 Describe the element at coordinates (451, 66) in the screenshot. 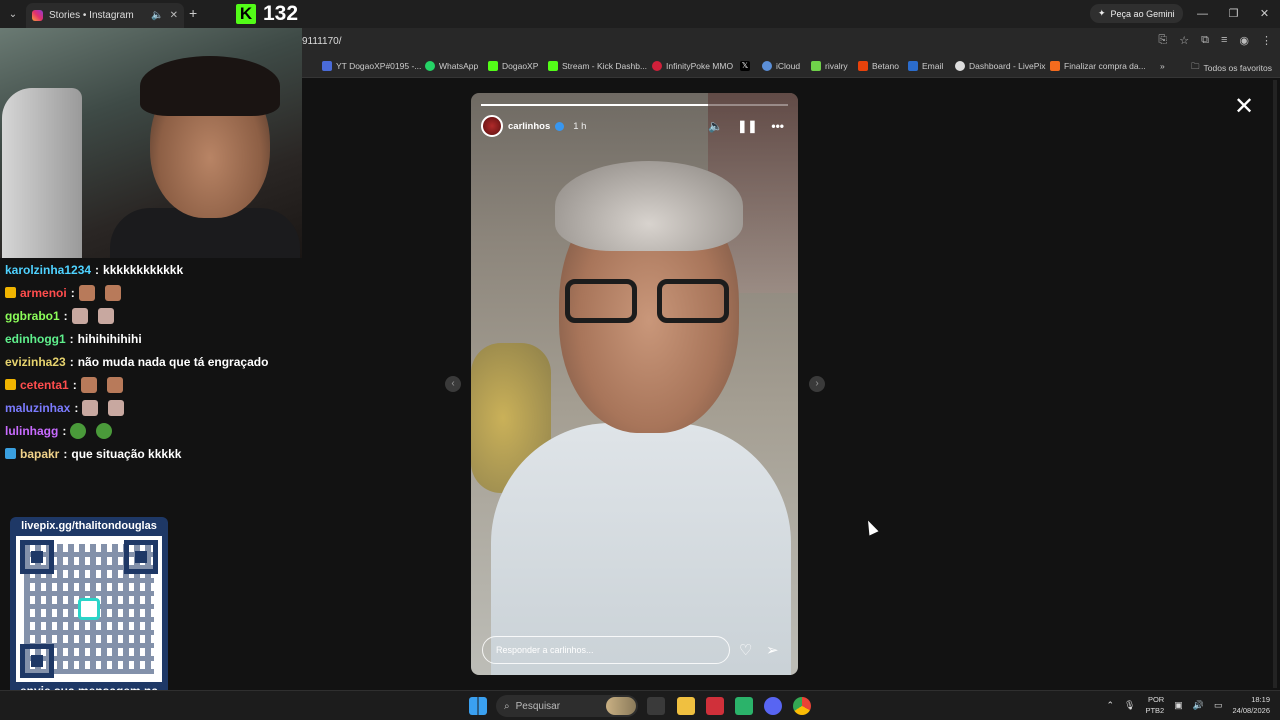

I see `bookmark-item: WhatsApp` at that location.